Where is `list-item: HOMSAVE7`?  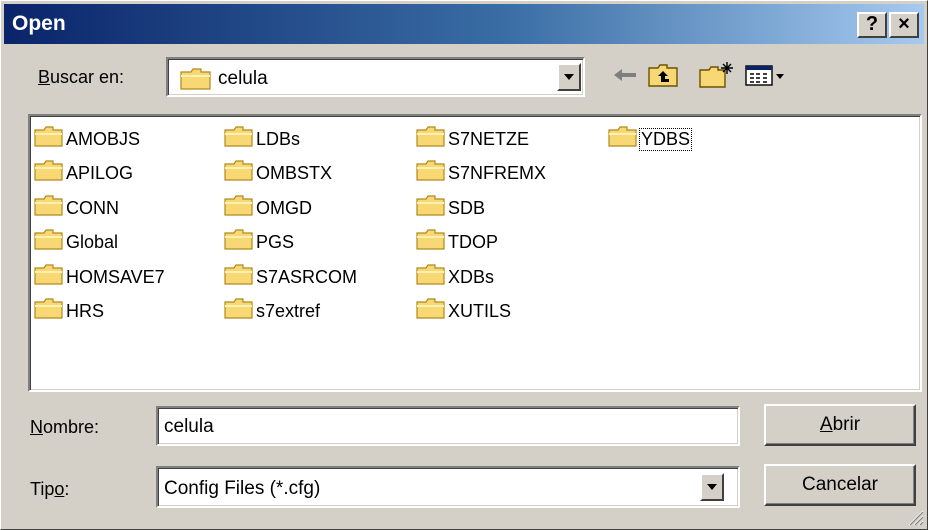 list-item: HOMSAVE7 is located at coordinates (99, 277).